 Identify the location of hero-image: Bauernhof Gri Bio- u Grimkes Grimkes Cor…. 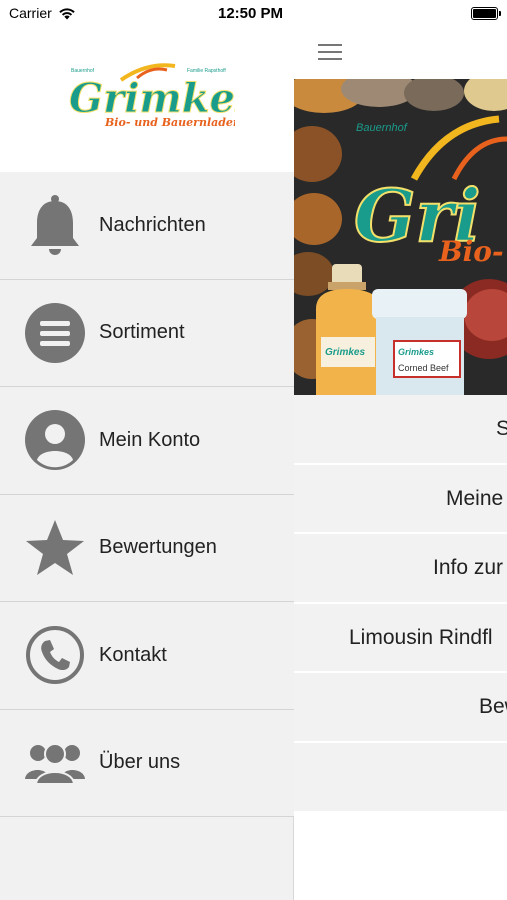
(400, 237).